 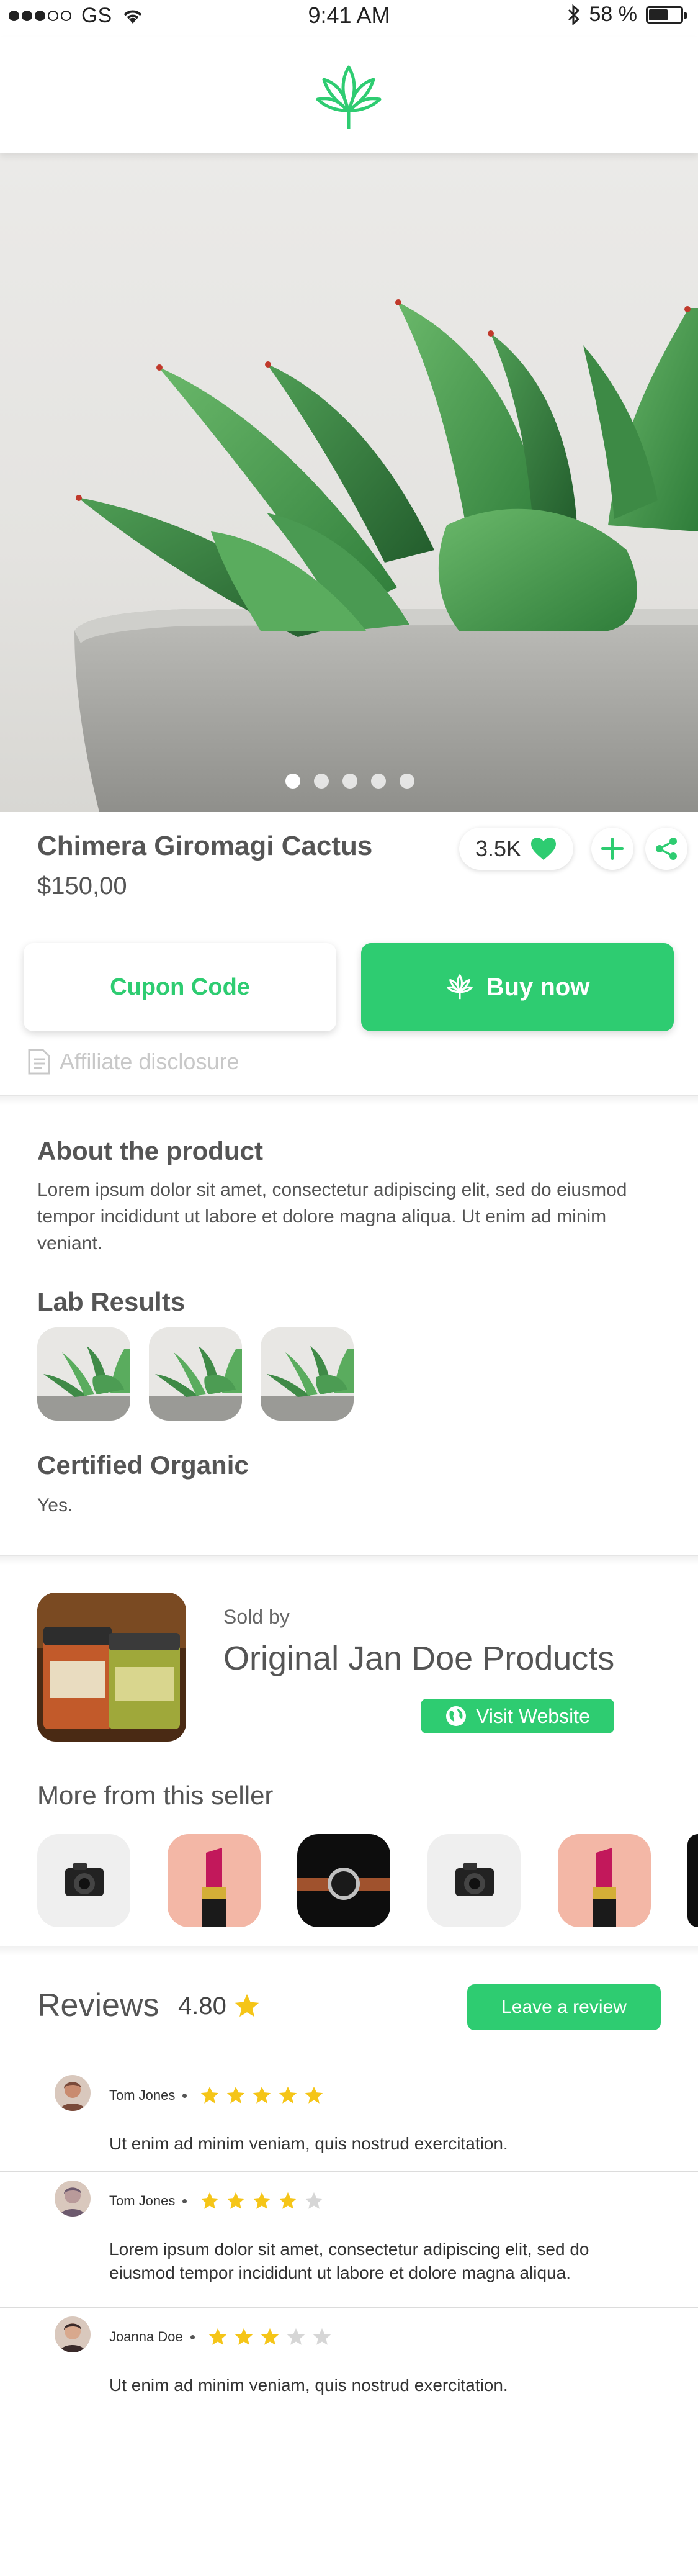 I want to click on status-bar: GS 9:41 AM 58 %, so click(x=349, y=18).